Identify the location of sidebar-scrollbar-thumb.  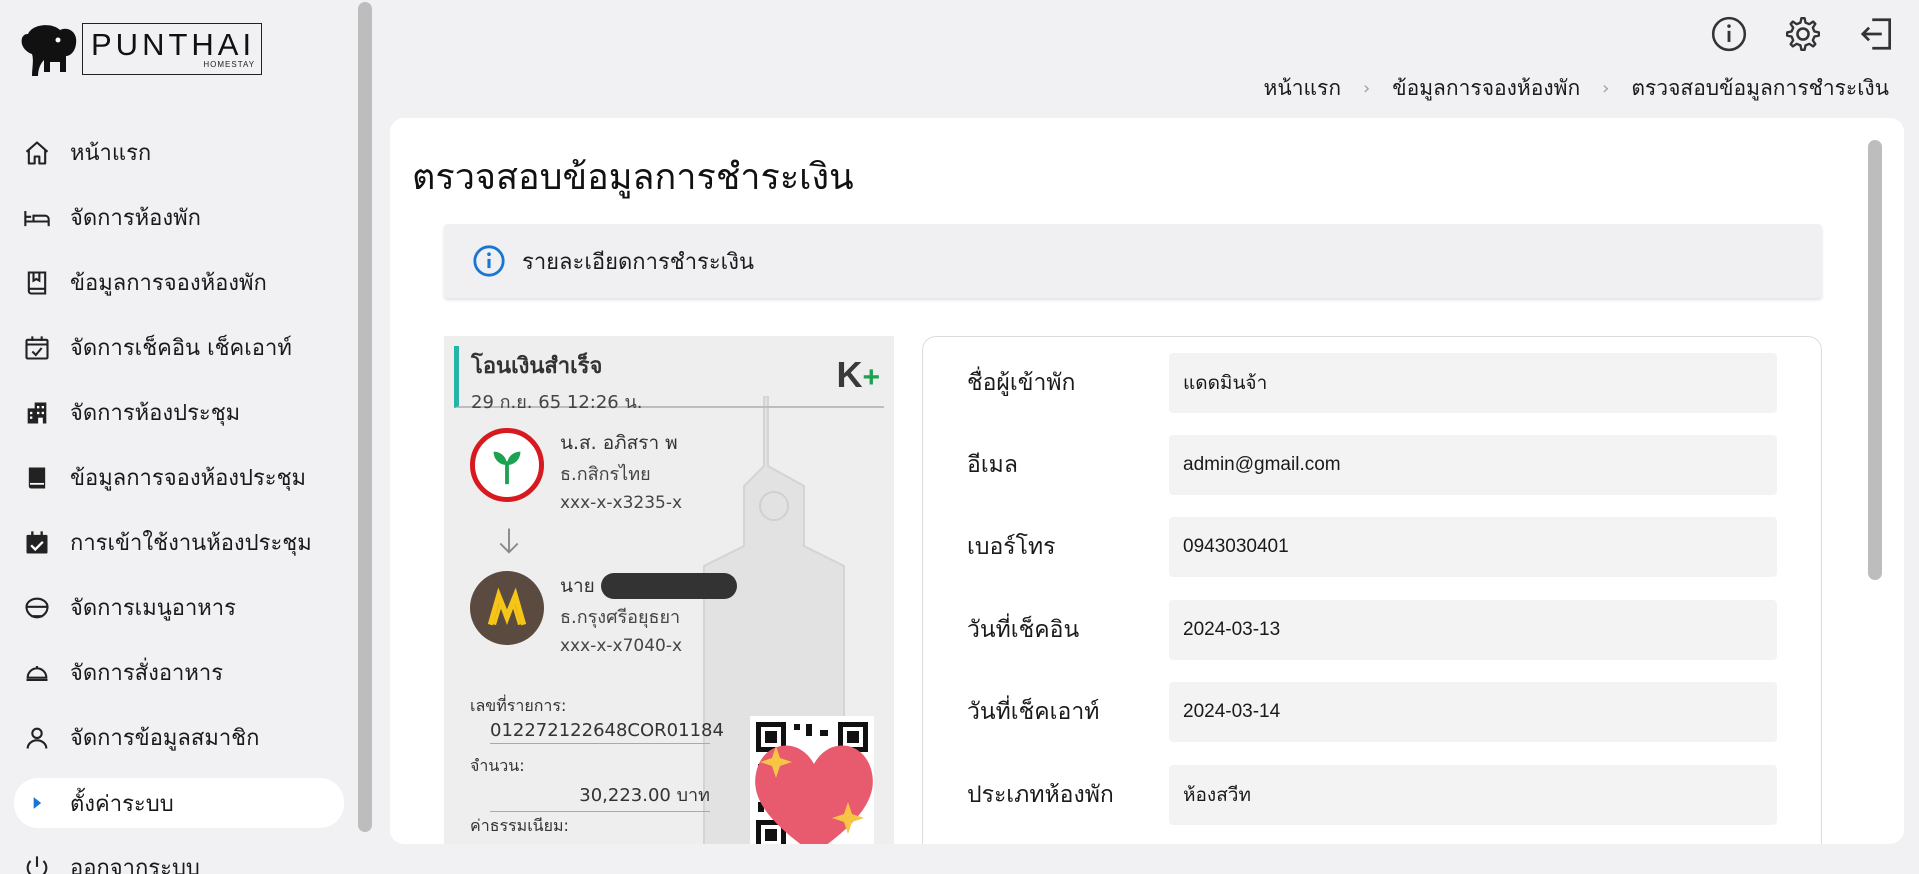
(365, 417).